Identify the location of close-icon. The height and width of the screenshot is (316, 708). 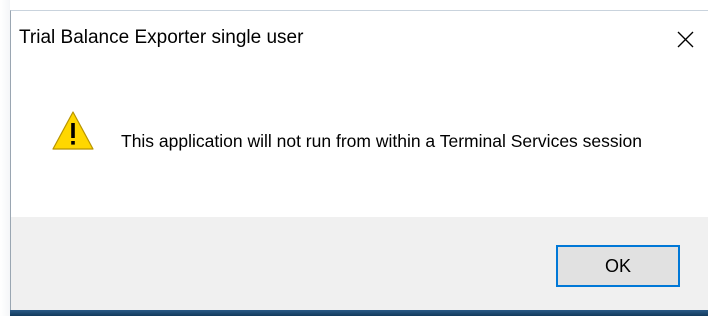
(685, 39).